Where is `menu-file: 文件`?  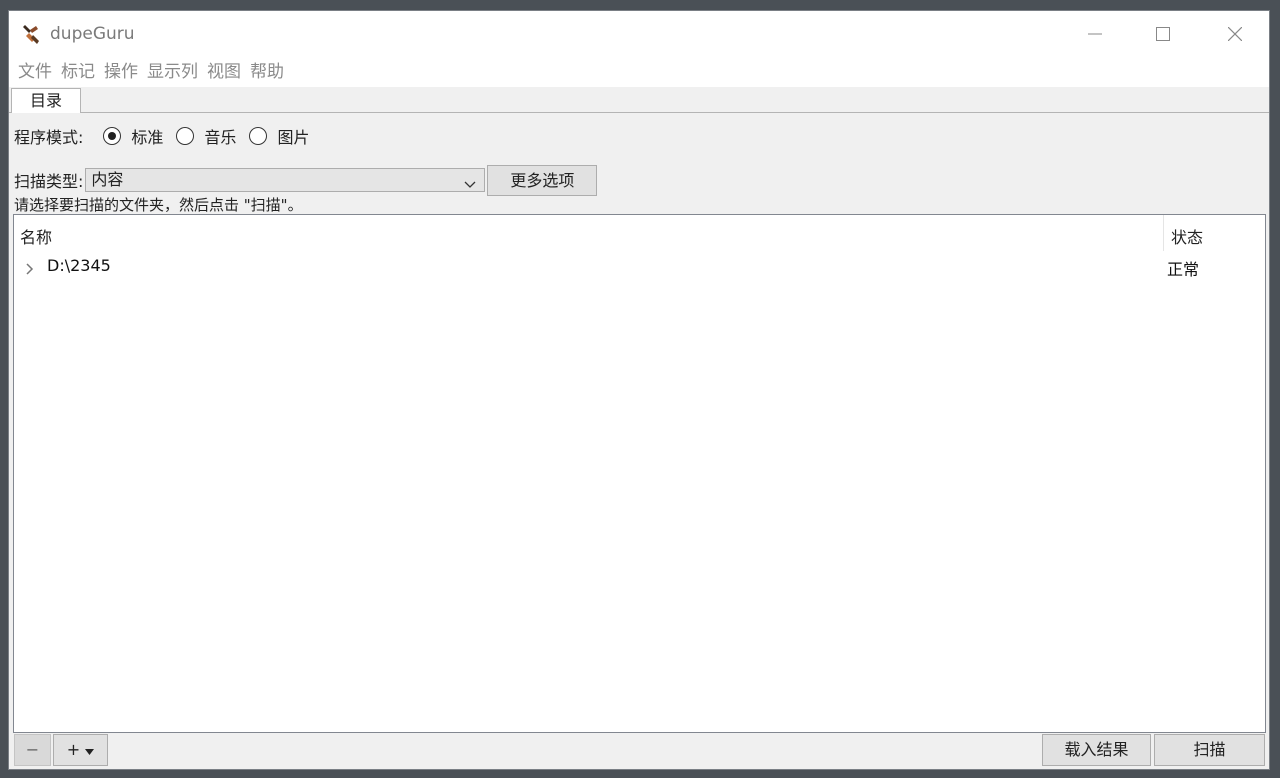 menu-file: 文件 is located at coordinates (38, 72).